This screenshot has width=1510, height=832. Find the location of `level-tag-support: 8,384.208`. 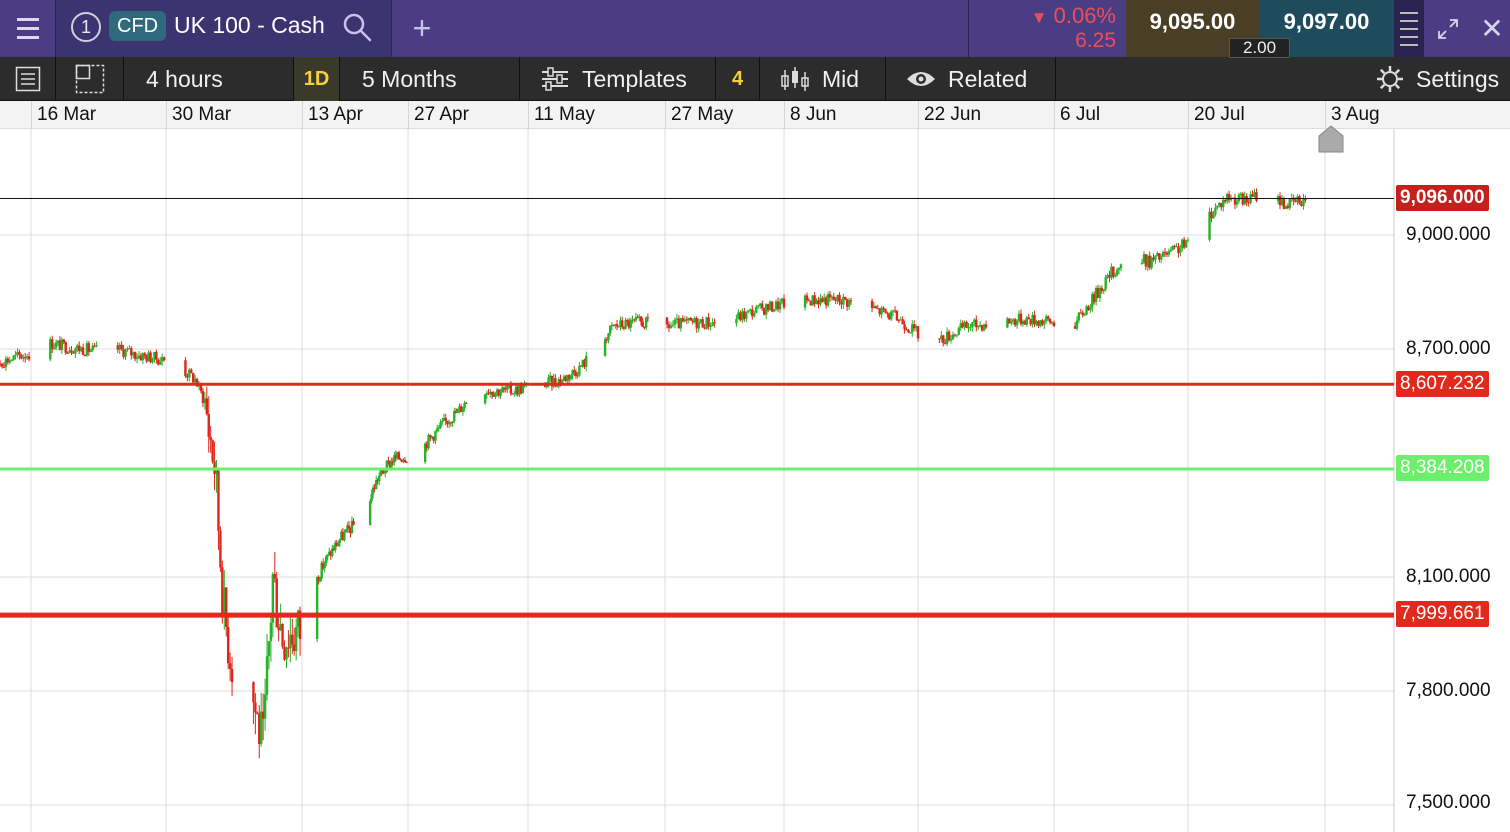

level-tag-support: 8,384.208 is located at coordinates (1442, 468).